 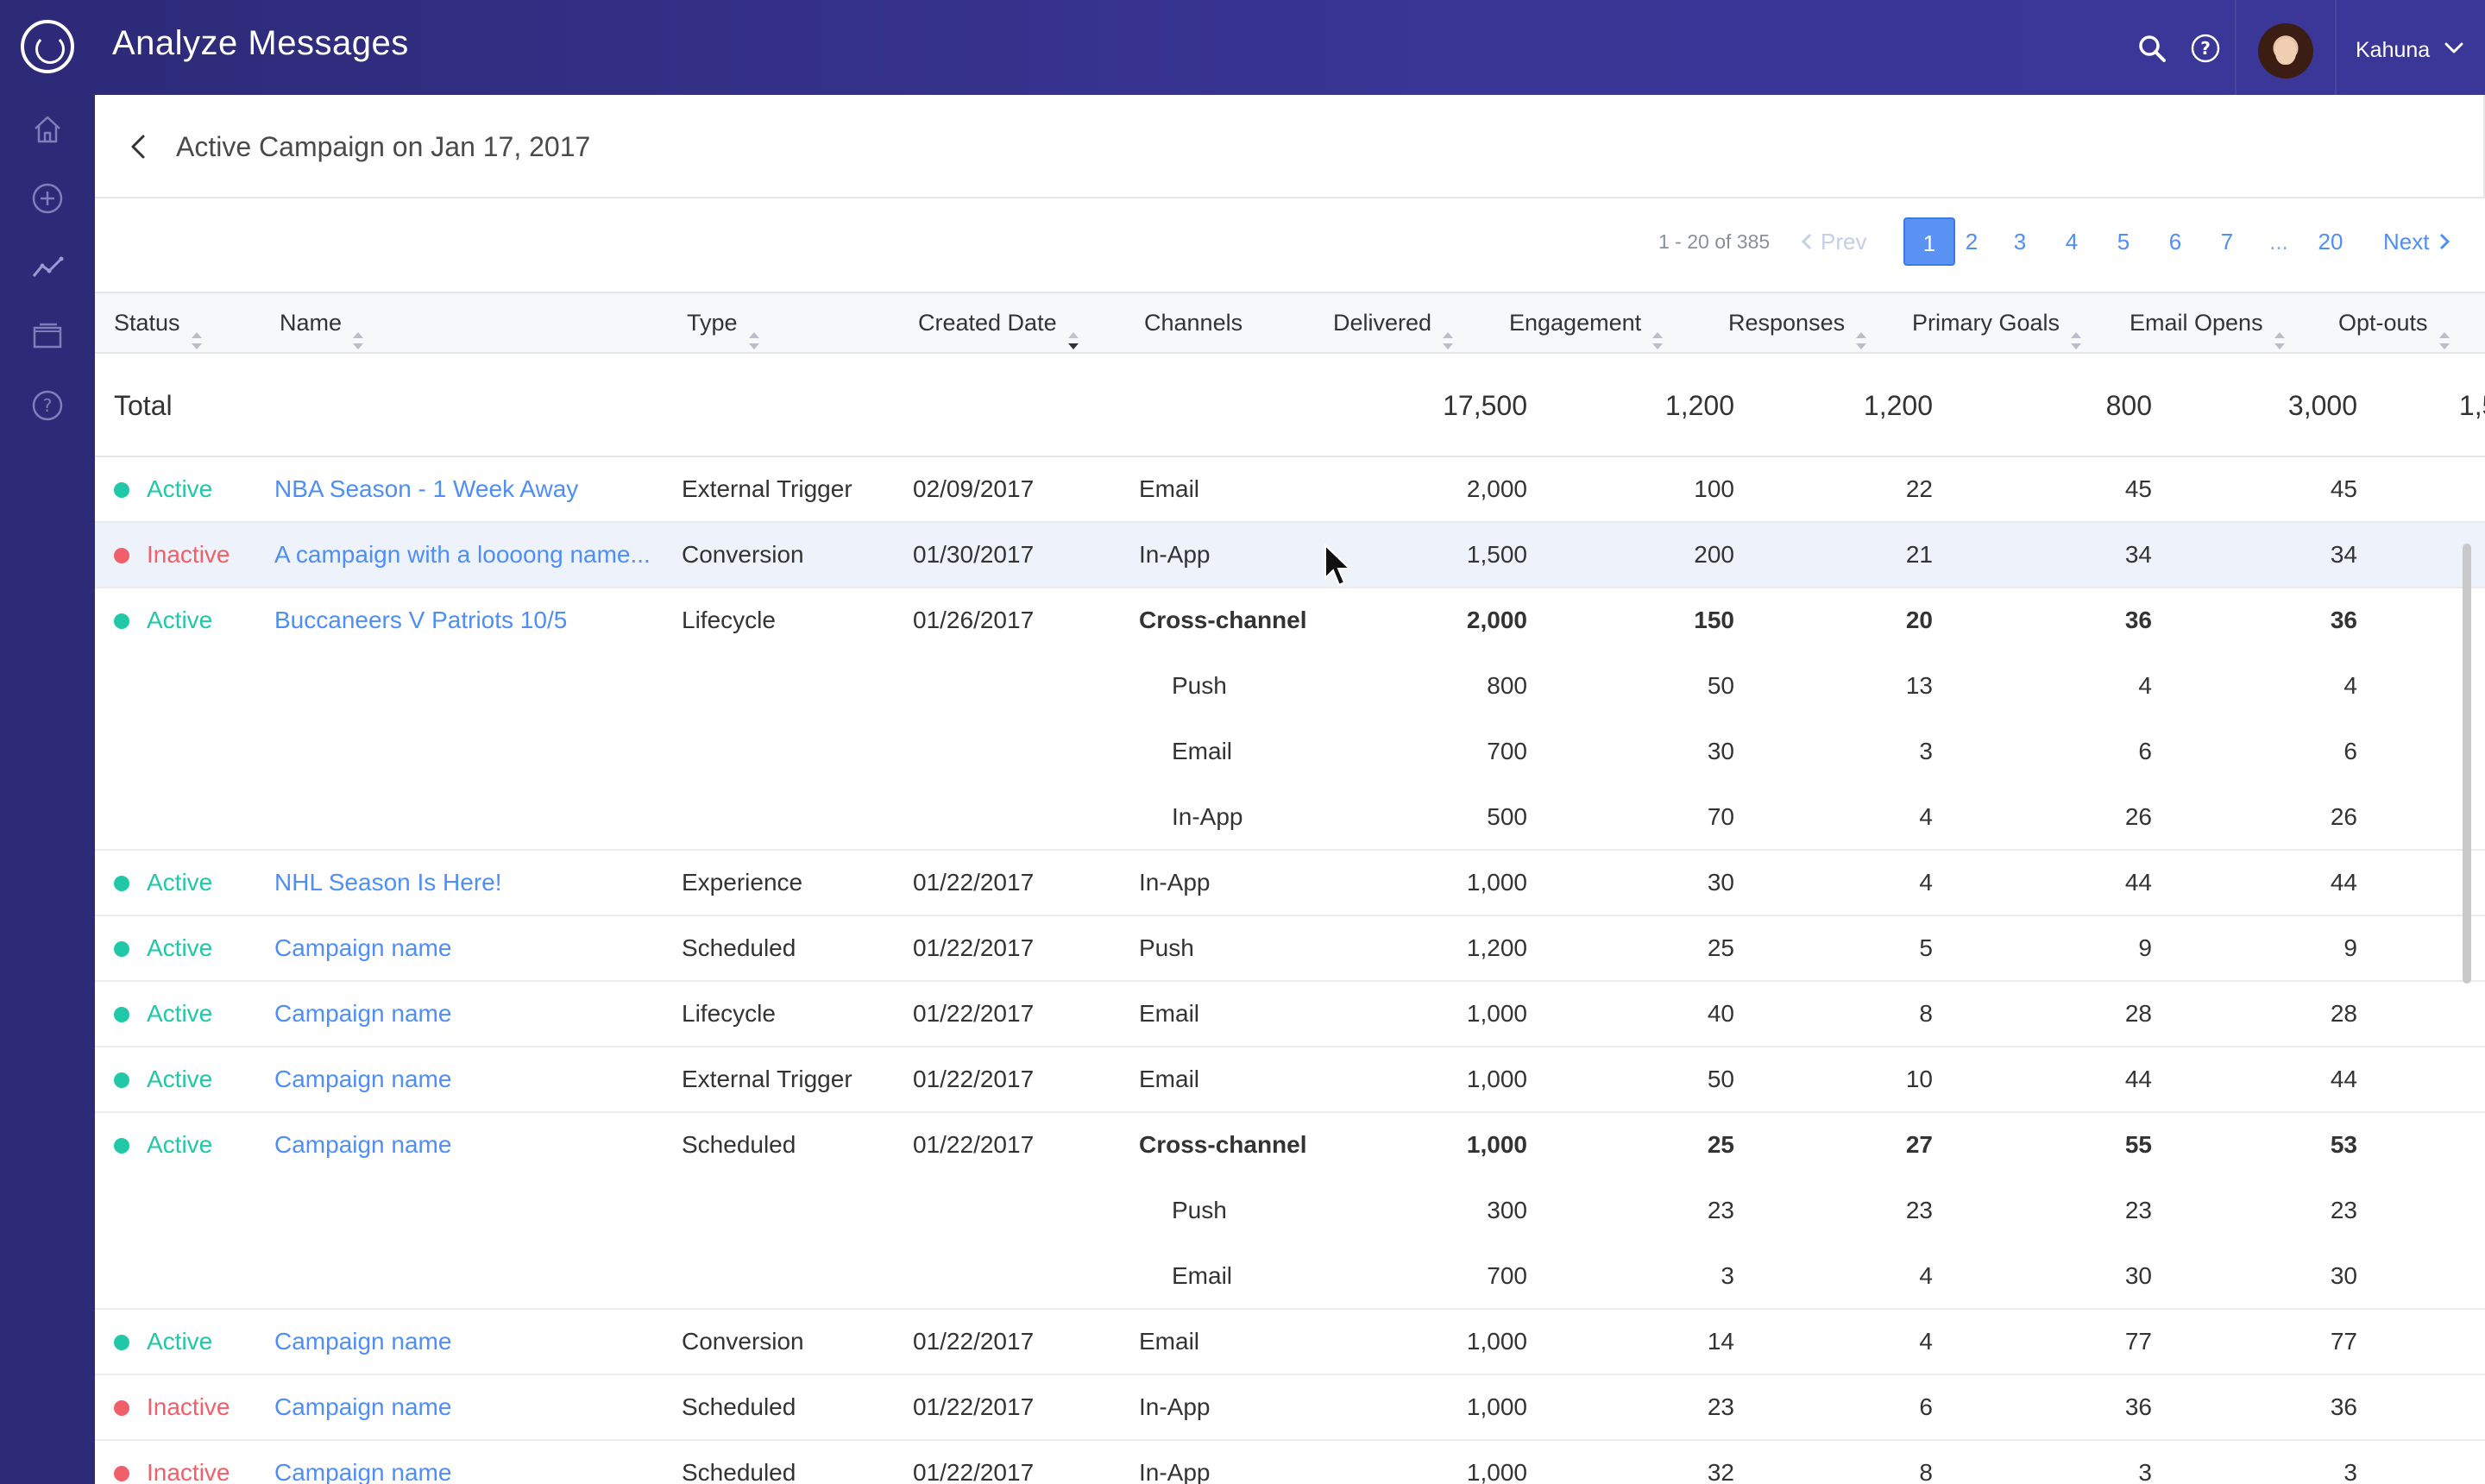 What do you see at coordinates (2377, 1342) in the screenshot?
I see `optouts-value: 77` at bounding box center [2377, 1342].